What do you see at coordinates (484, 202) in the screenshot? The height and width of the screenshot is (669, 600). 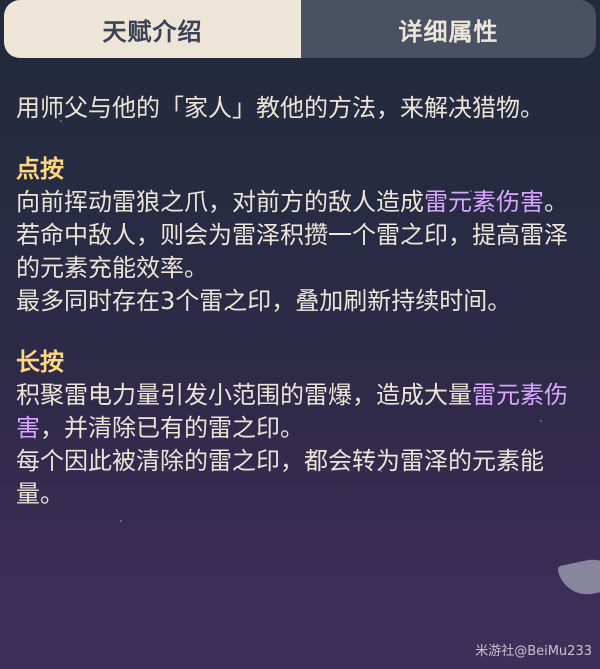 I see `element-highlight: 雷元素伤害` at bounding box center [484, 202].